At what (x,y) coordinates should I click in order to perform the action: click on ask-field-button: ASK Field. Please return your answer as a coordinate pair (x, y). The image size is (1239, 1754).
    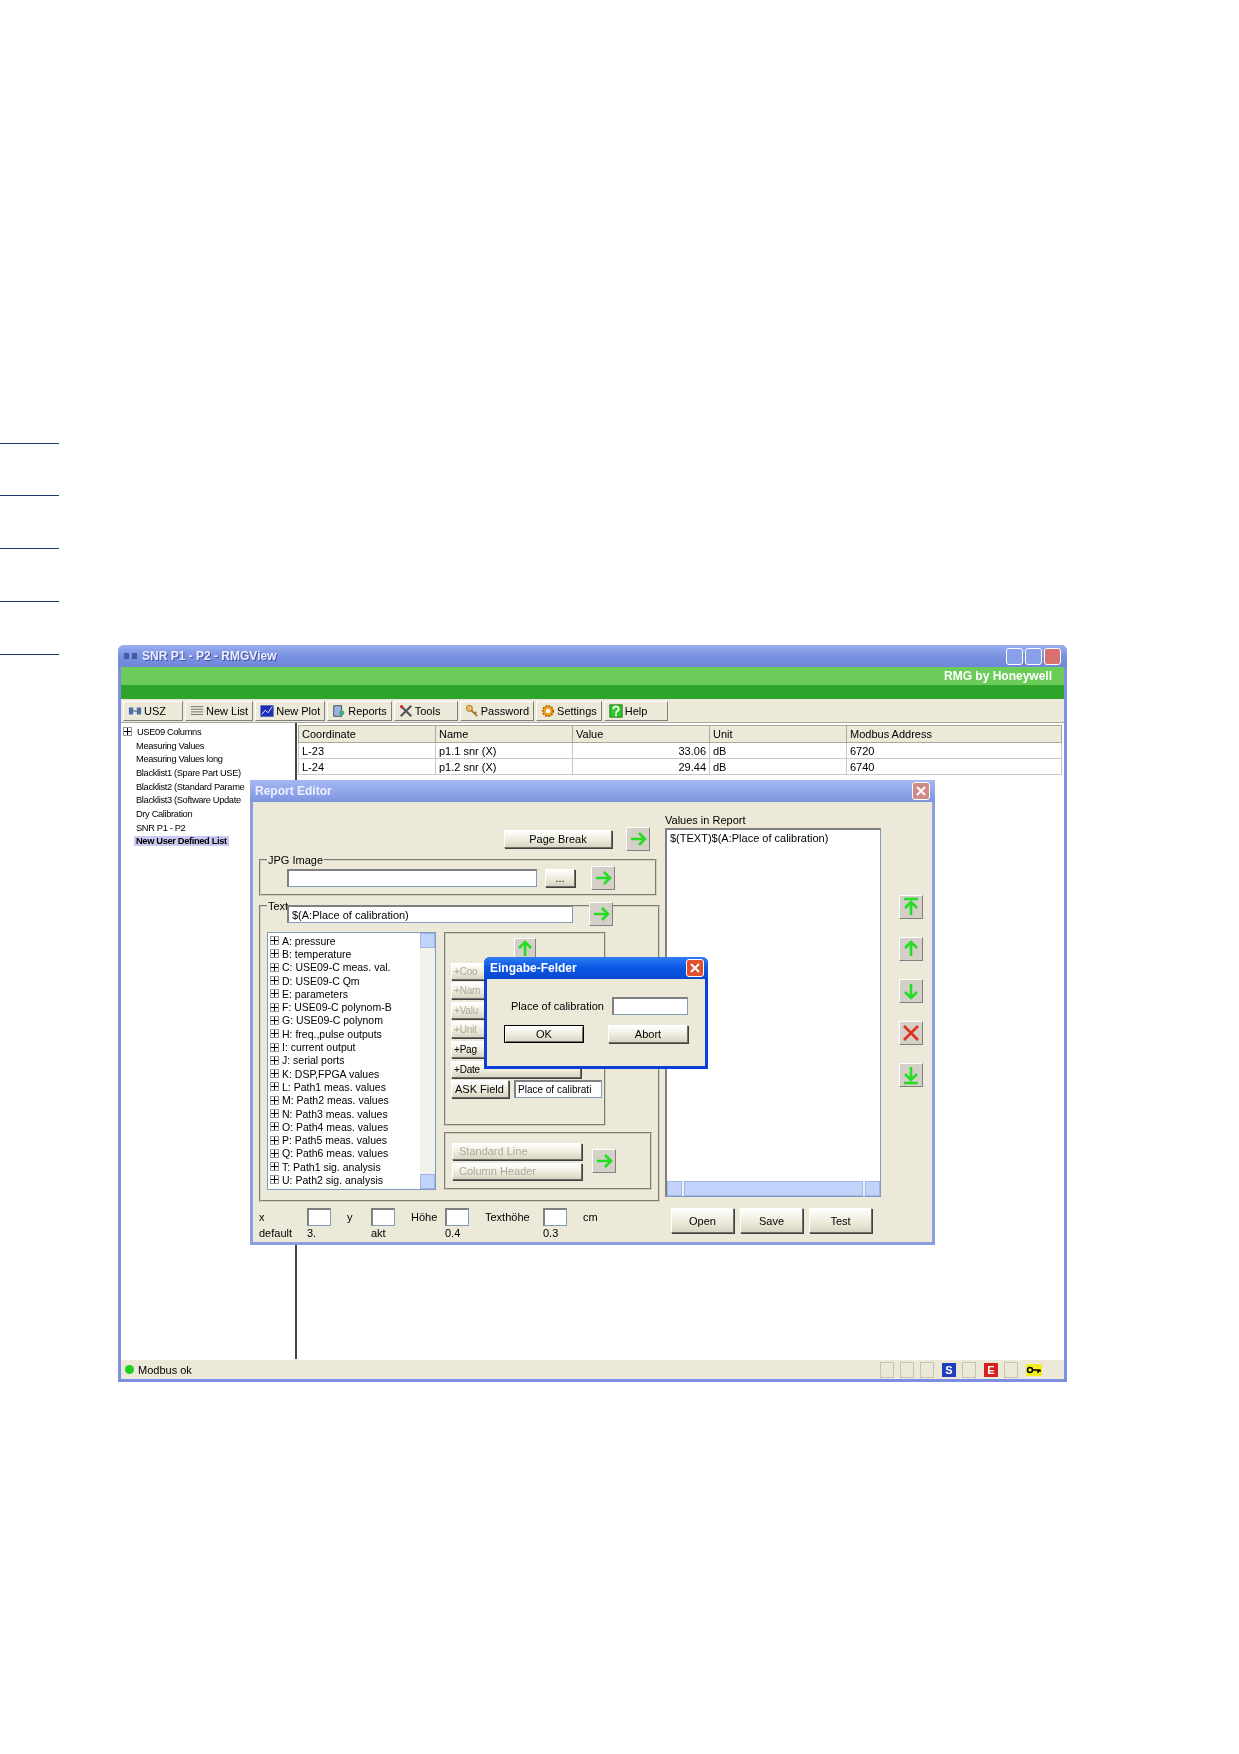
    Looking at the image, I should click on (480, 1089).